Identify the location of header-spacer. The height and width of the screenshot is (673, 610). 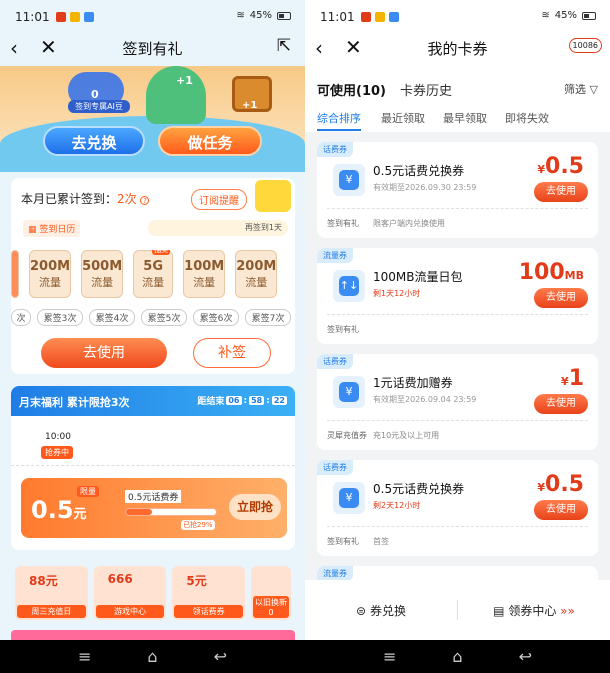
(457, 67).